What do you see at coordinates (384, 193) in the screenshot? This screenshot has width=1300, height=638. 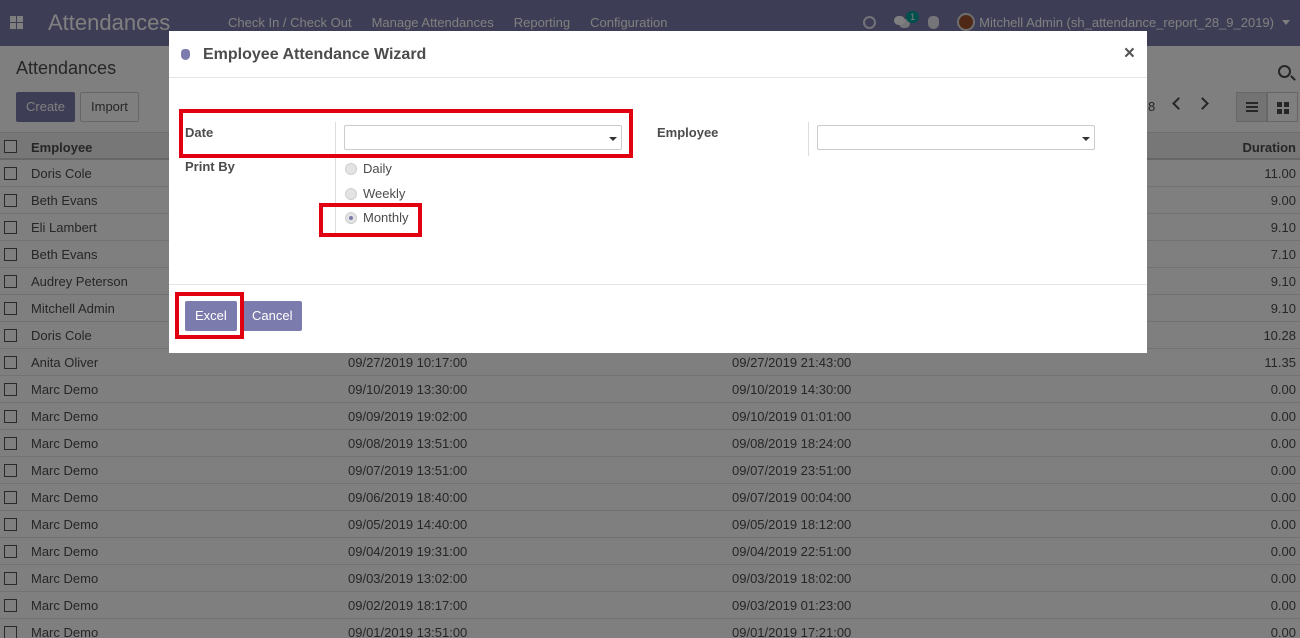 I see `radio-weekly-label: Weekly` at bounding box center [384, 193].